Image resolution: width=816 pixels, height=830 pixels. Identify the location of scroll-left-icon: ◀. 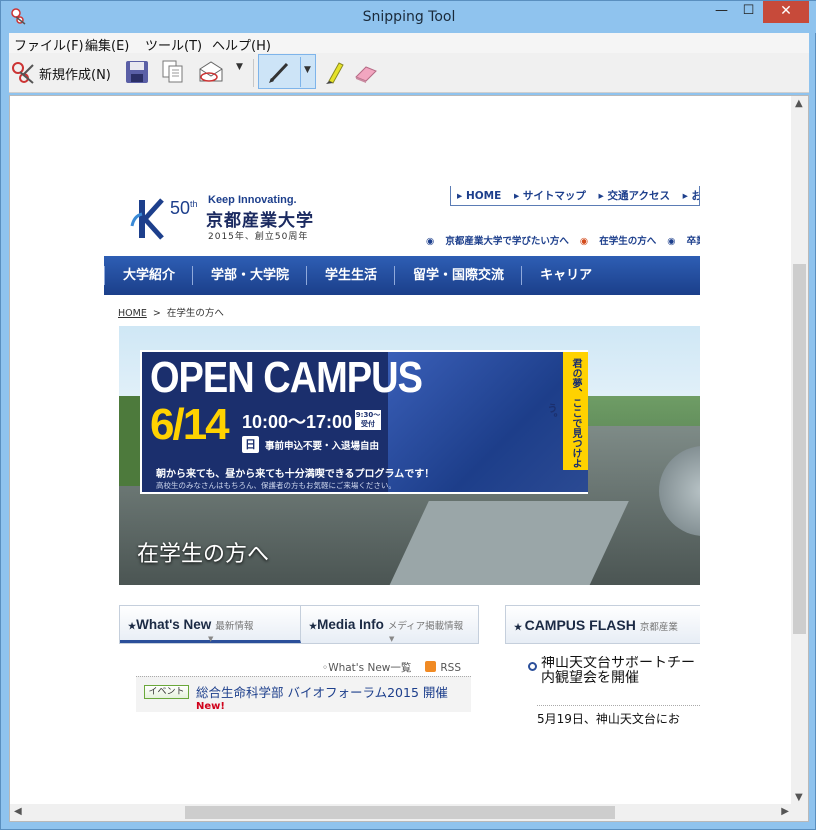
(18, 811).